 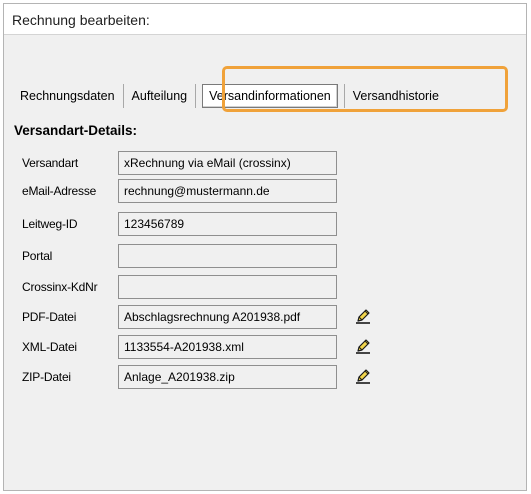 What do you see at coordinates (49, 347) in the screenshot?
I see `field-label: XML-Datei` at bounding box center [49, 347].